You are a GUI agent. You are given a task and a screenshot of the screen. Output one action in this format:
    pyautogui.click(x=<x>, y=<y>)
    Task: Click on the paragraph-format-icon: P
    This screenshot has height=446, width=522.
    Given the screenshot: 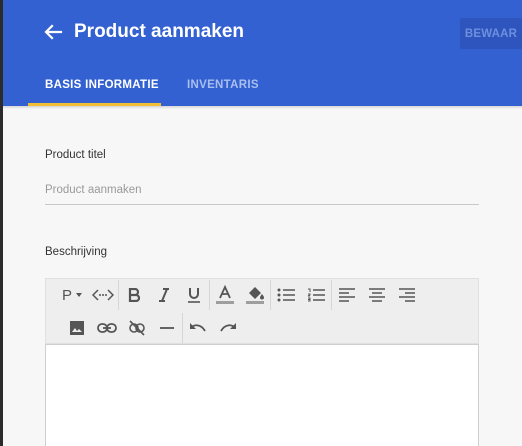 What is the action you would take?
    pyautogui.click(x=67, y=295)
    